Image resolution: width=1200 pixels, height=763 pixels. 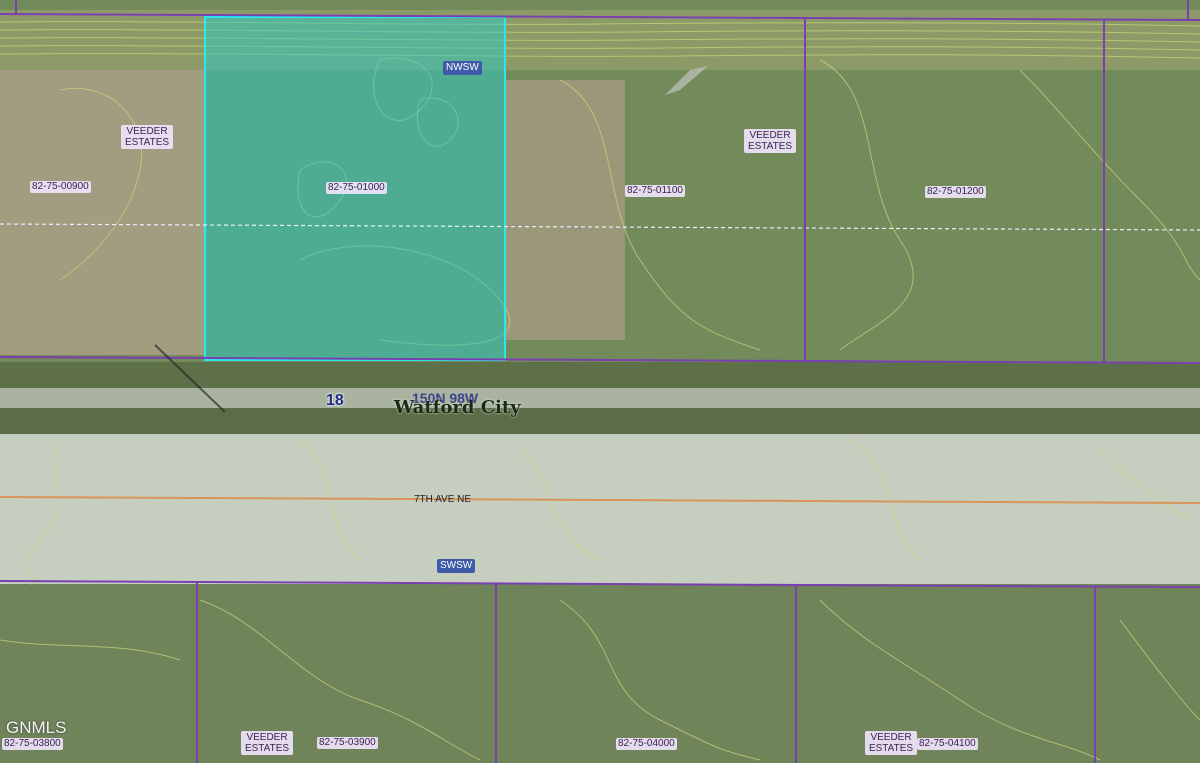 What do you see at coordinates (600, 421) in the screenshot?
I see `grass-median` at bounding box center [600, 421].